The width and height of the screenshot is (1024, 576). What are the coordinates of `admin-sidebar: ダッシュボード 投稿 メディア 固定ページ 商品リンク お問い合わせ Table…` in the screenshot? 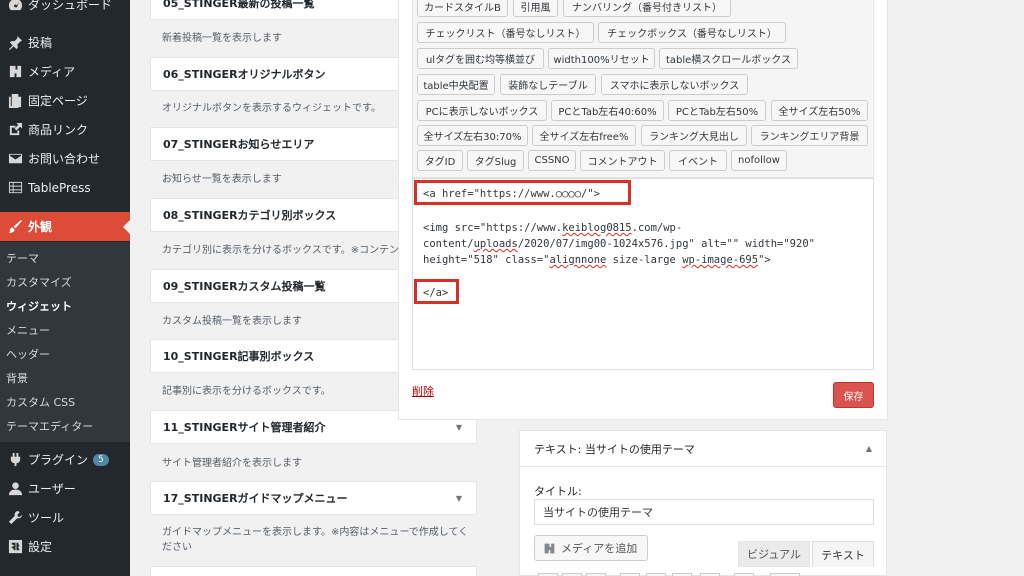 It's located at (65, 288).